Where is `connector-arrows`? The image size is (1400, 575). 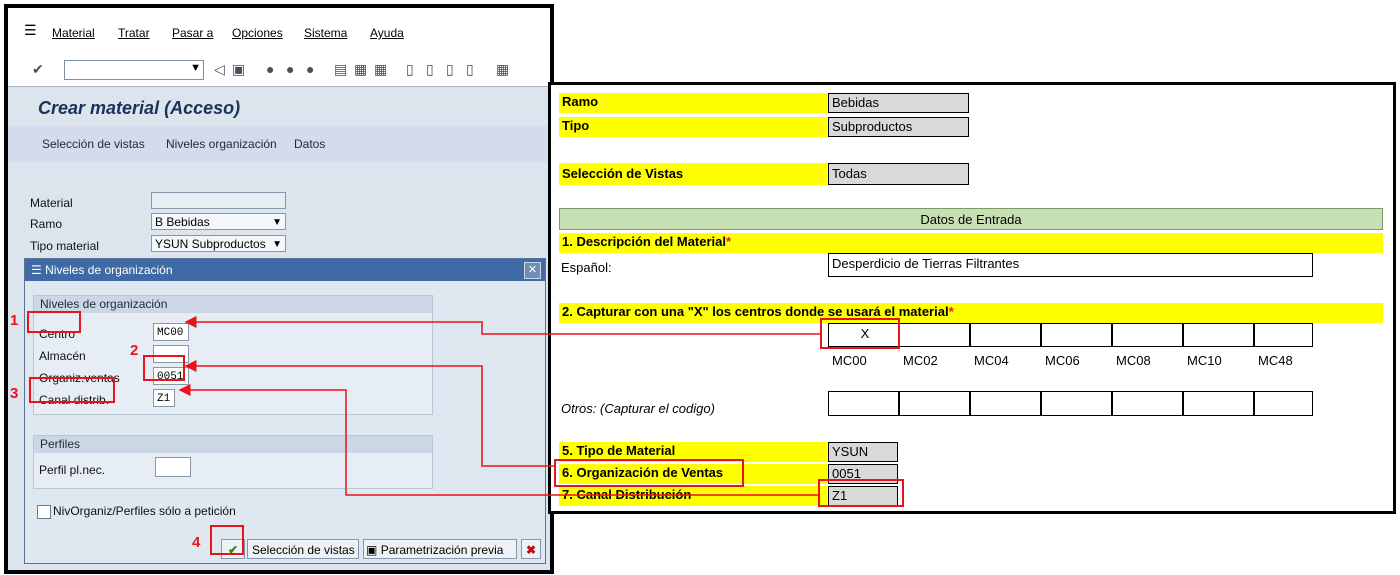 connector-arrows is located at coordinates (499, 406).